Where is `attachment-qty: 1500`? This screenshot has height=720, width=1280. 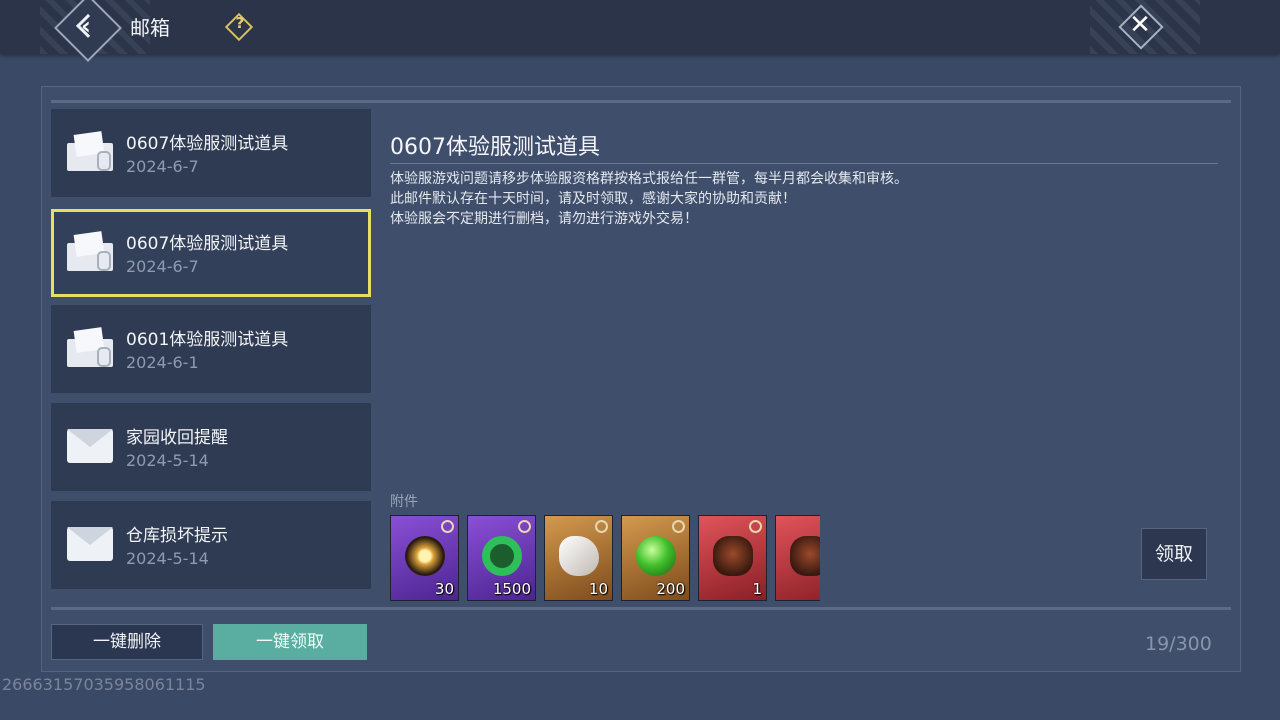
attachment-qty: 1500 is located at coordinates (511, 589).